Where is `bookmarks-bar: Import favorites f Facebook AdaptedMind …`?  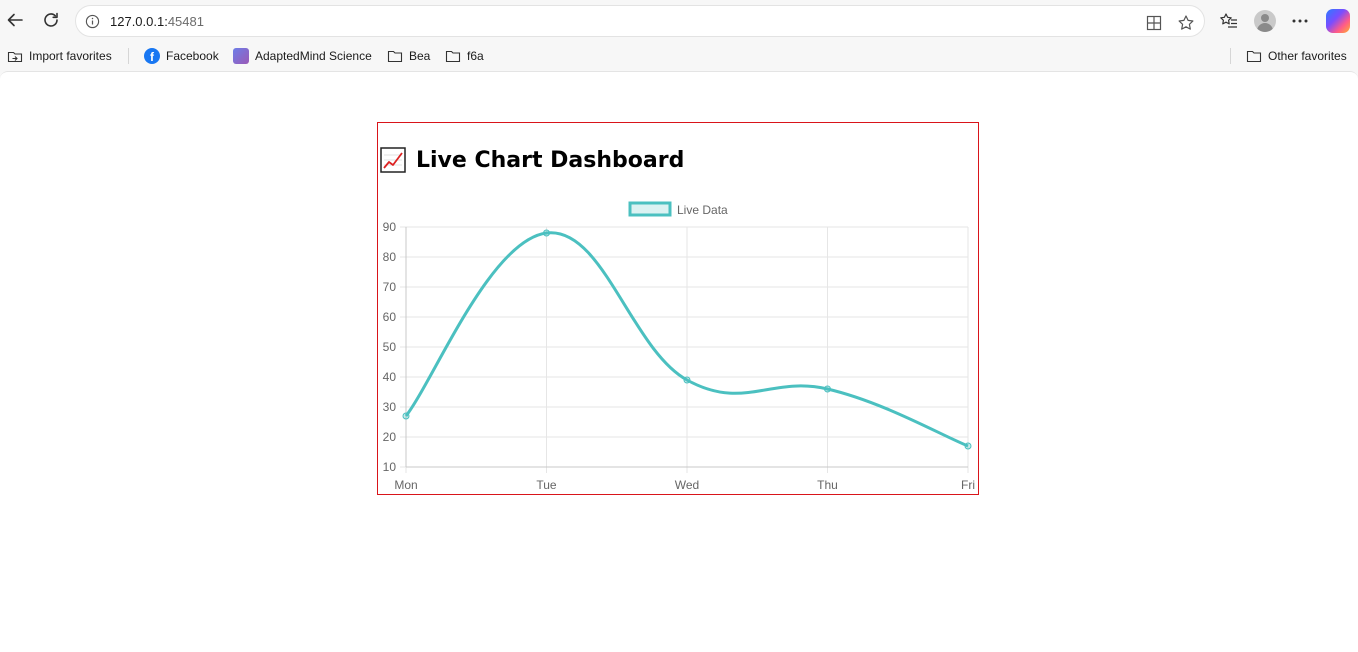
bookmarks-bar: Import favorites f Facebook AdaptedMind … is located at coordinates (679, 56).